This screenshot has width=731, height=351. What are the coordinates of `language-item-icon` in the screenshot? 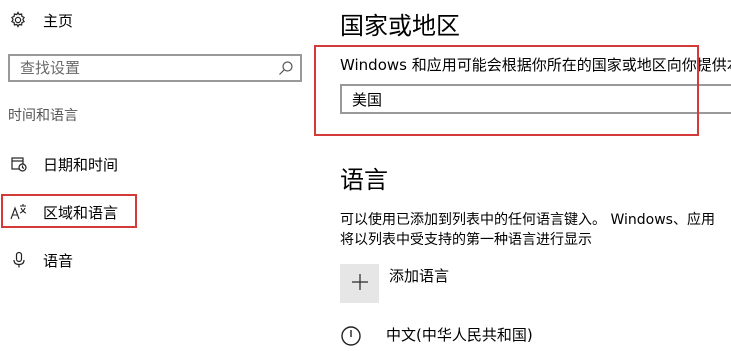 It's located at (351, 336).